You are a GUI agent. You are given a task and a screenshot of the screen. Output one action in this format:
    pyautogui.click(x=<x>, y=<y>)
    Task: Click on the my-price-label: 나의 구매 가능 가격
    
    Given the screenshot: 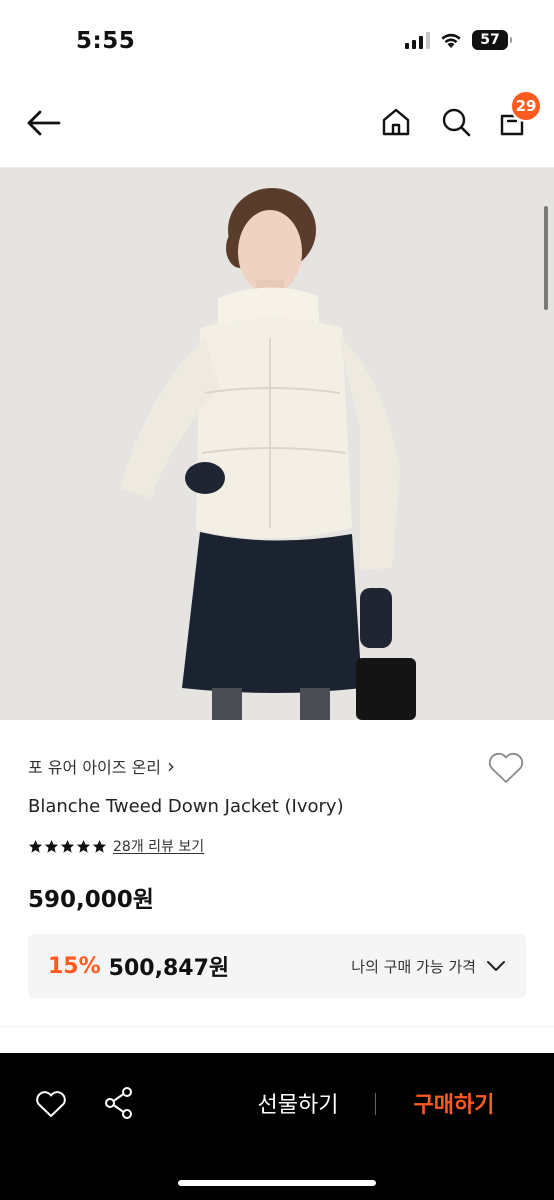 What is the action you would take?
    pyautogui.click(x=413, y=966)
    